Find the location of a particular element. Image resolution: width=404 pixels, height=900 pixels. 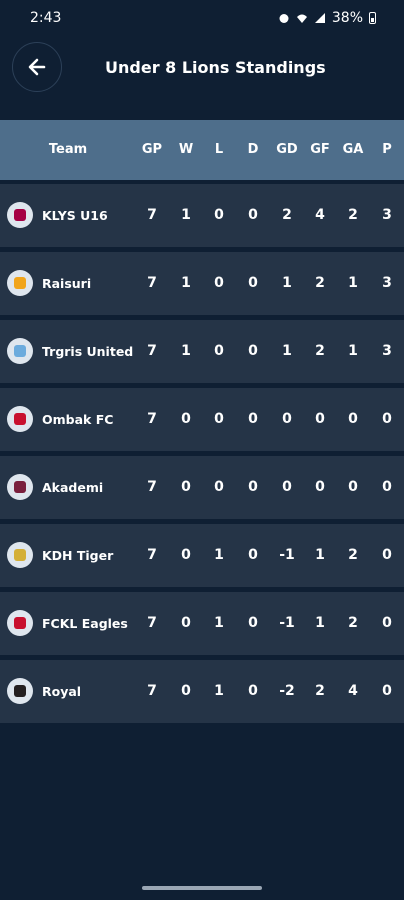

battery-icon is located at coordinates (372, 18).